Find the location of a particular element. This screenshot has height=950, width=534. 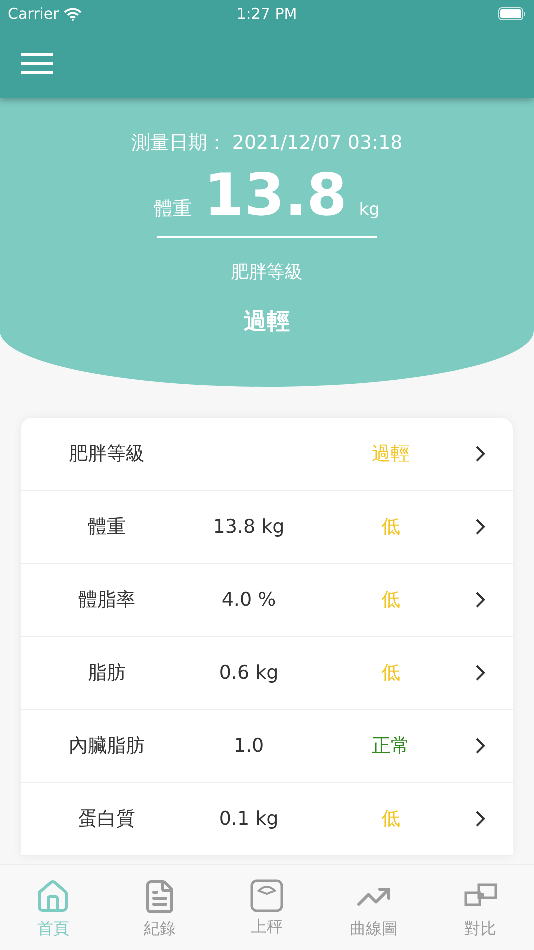

metric-row: 體脂率 4.0 % 低 is located at coordinates (267, 600).